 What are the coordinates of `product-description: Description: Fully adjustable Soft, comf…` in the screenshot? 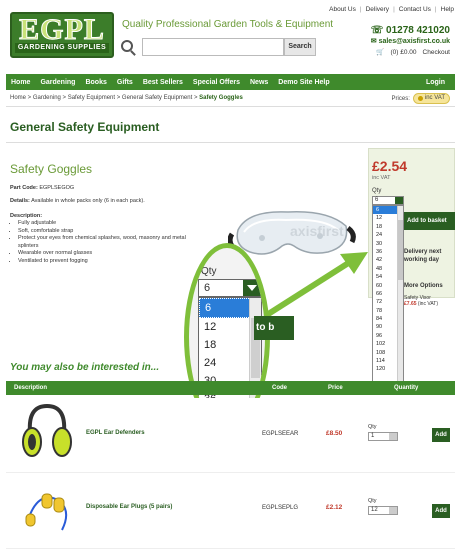 It's located at (100, 239).